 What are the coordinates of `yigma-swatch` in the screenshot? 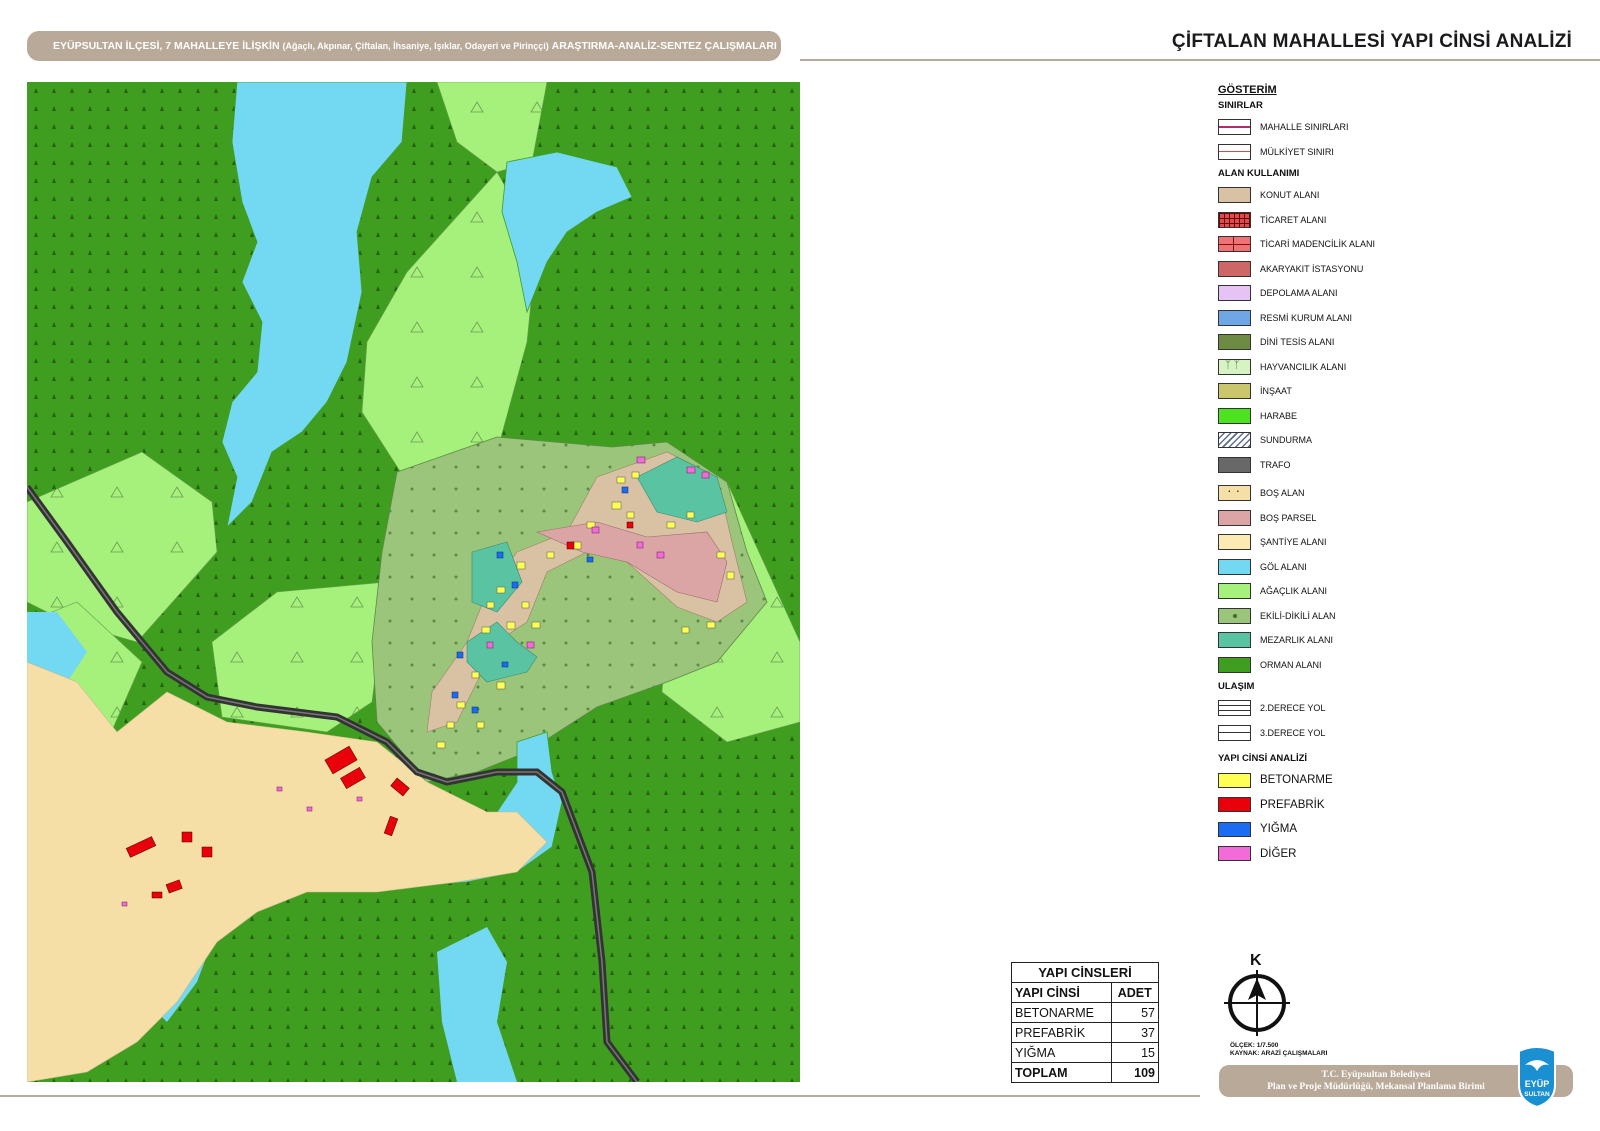 It's located at (1234, 829).